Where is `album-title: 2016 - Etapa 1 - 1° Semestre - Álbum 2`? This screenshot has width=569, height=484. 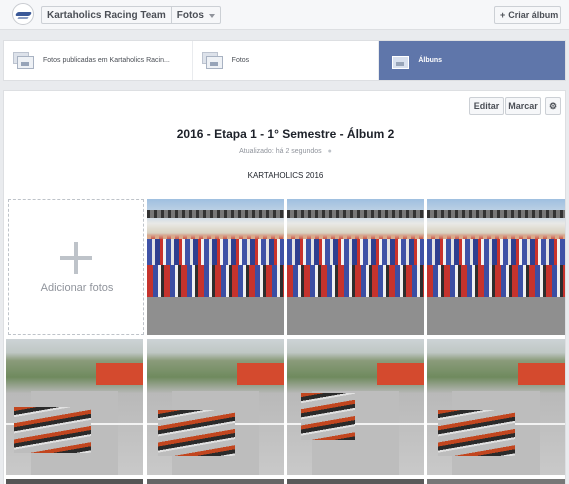
album-title: 2016 - Etapa 1 - 1° Semestre - Álbum 2 is located at coordinates (285, 134).